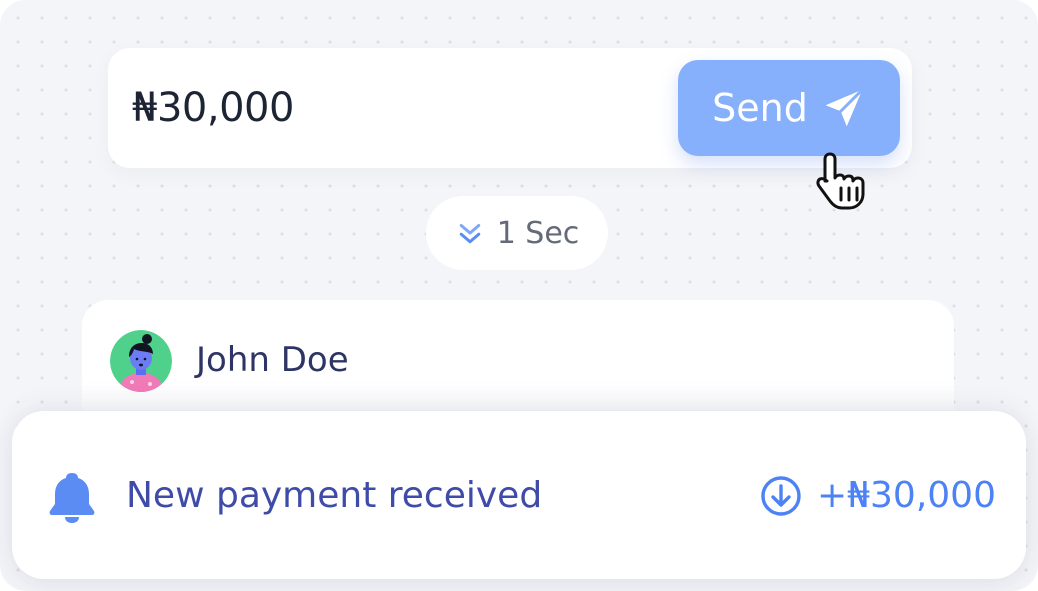 This screenshot has height=591, width=1038. What do you see at coordinates (844, 108) in the screenshot?
I see `paper-plane-icon` at bounding box center [844, 108].